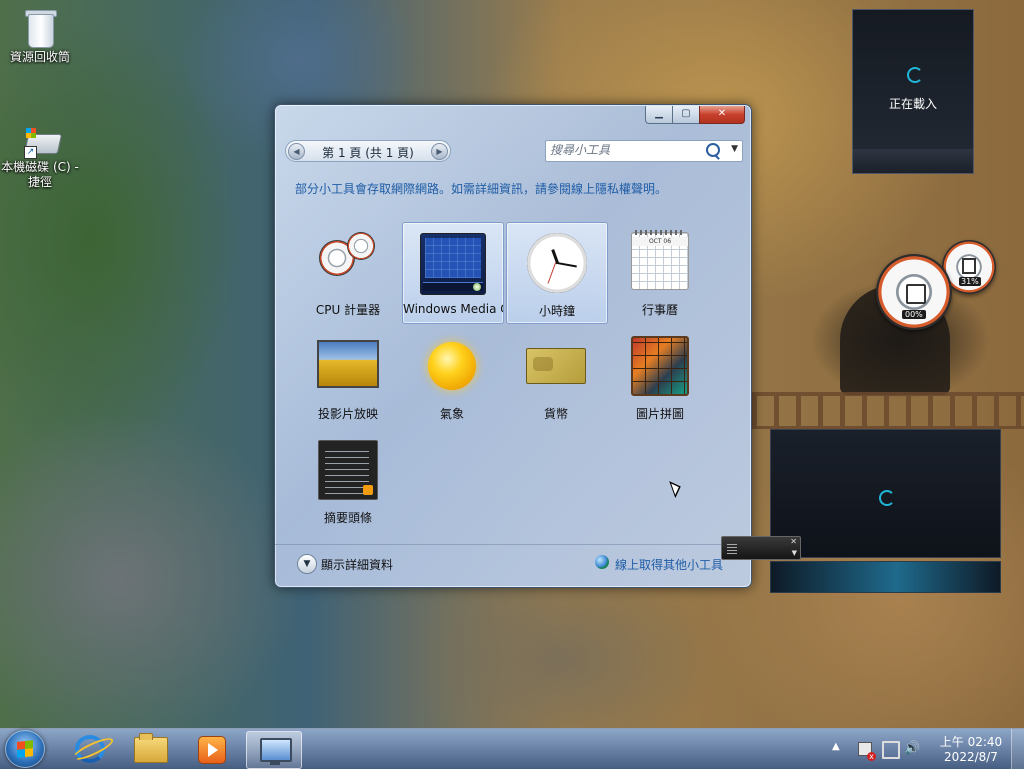 The width and height of the screenshot is (1024, 769). Describe the element at coordinates (971, 757) in the screenshot. I see `clock-date: 2022/8/7` at that location.